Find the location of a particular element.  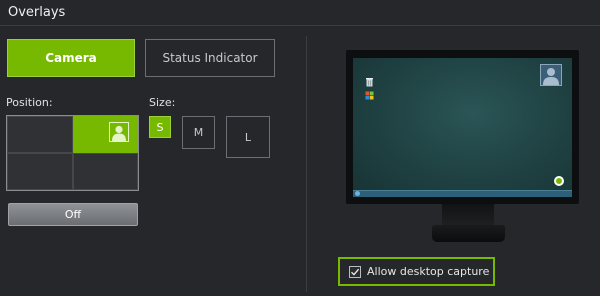

position-grid is located at coordinates (72, 153).